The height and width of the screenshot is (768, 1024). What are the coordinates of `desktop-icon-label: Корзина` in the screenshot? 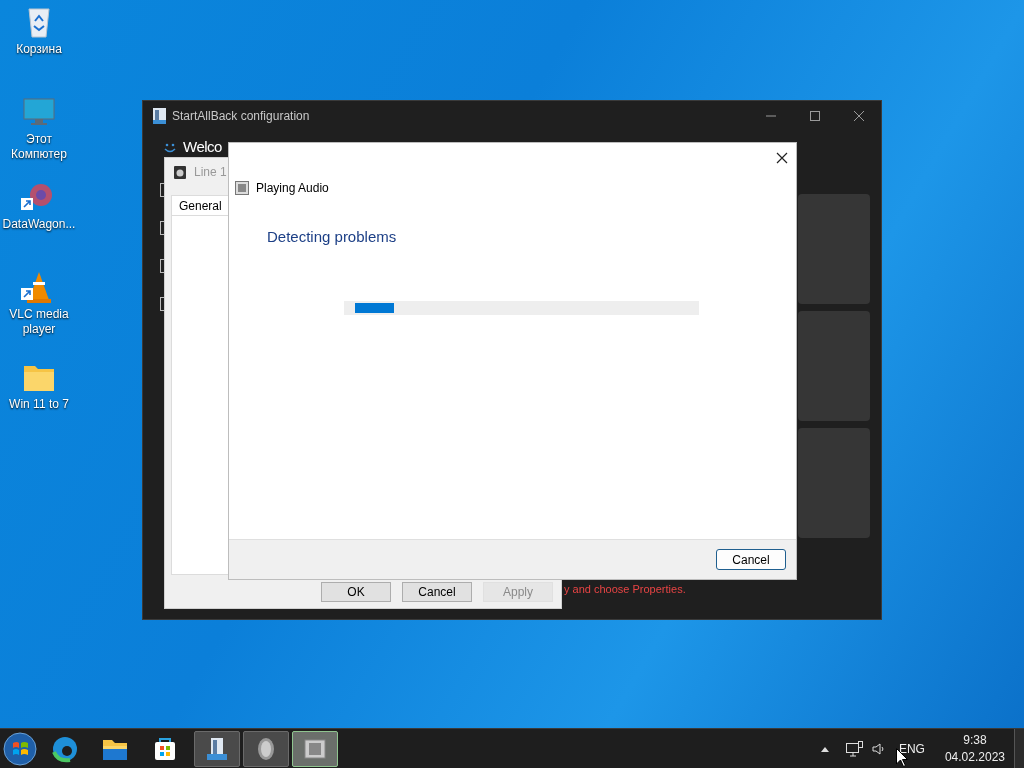 It's located at (39, 49).